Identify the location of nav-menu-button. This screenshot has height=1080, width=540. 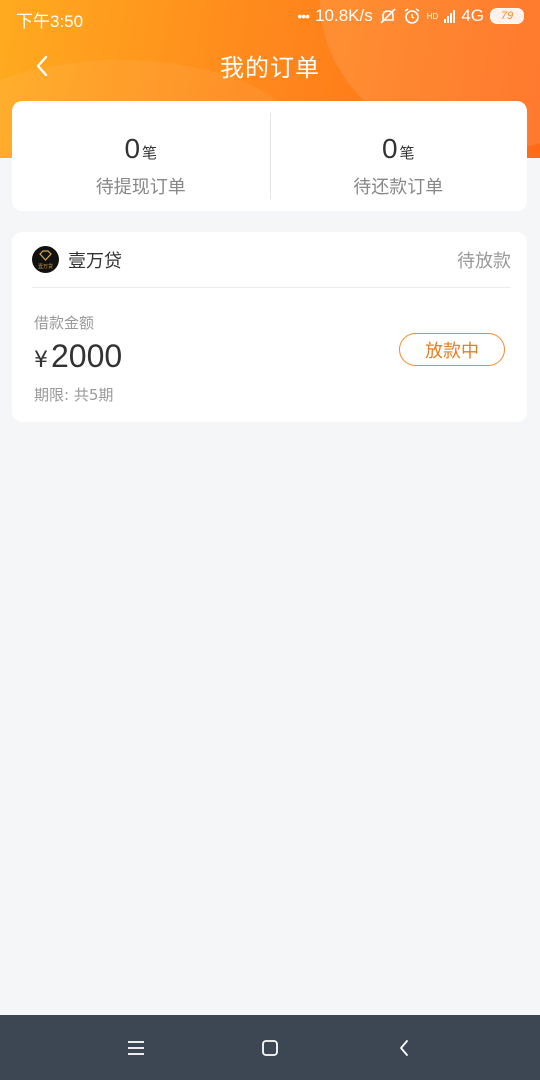
(136, 1048).